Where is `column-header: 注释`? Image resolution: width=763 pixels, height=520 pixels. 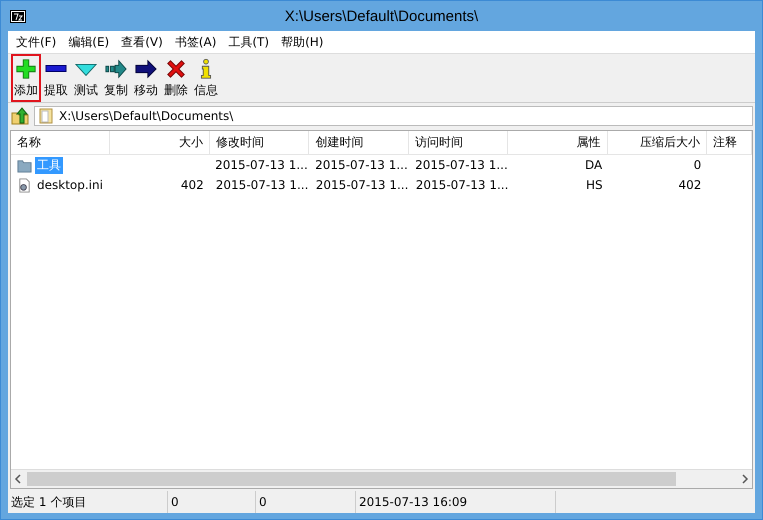
column-header: 注释 is located at coordinates (729, 142).